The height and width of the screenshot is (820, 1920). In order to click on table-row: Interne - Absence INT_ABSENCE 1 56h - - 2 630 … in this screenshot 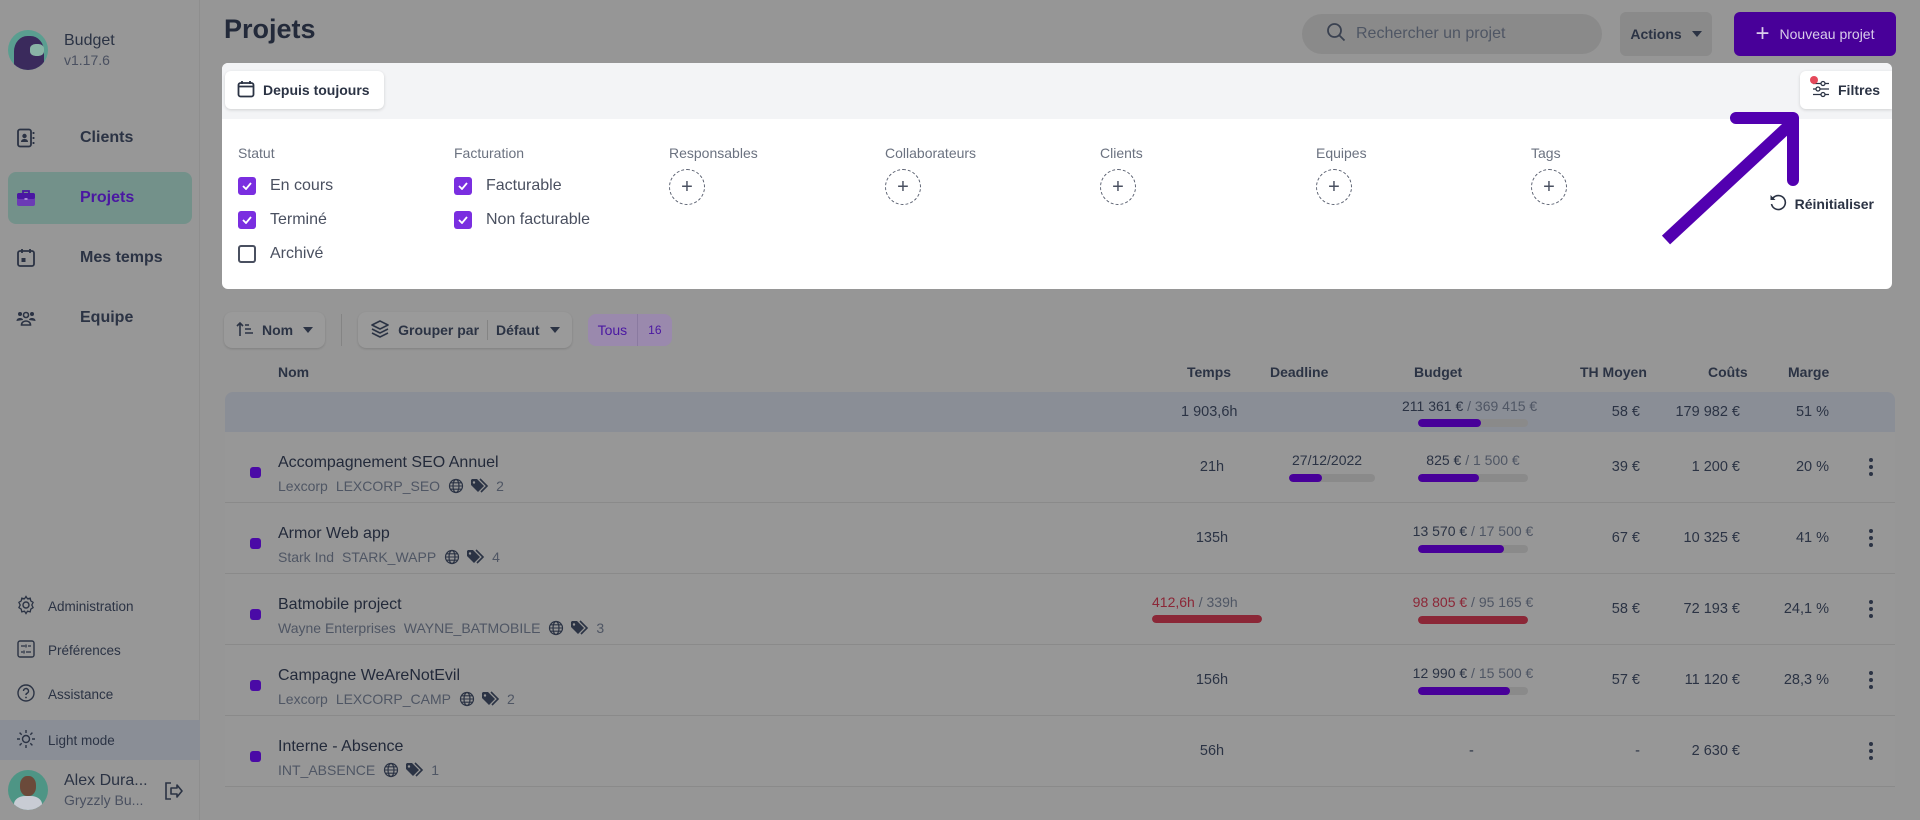, I will do `click(1060, 751)`.